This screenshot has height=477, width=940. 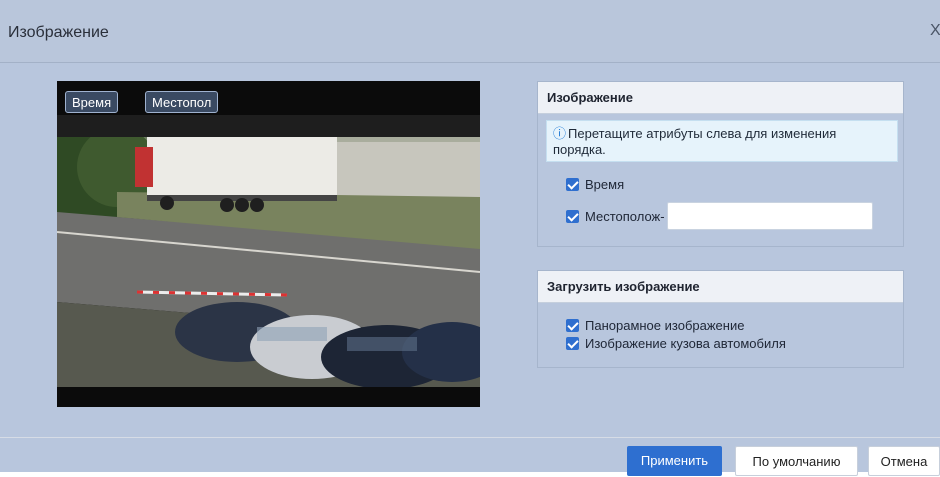 I want to click on checkbox-panoramic-label: Панорамное изображение, so click(x=665, y=325).